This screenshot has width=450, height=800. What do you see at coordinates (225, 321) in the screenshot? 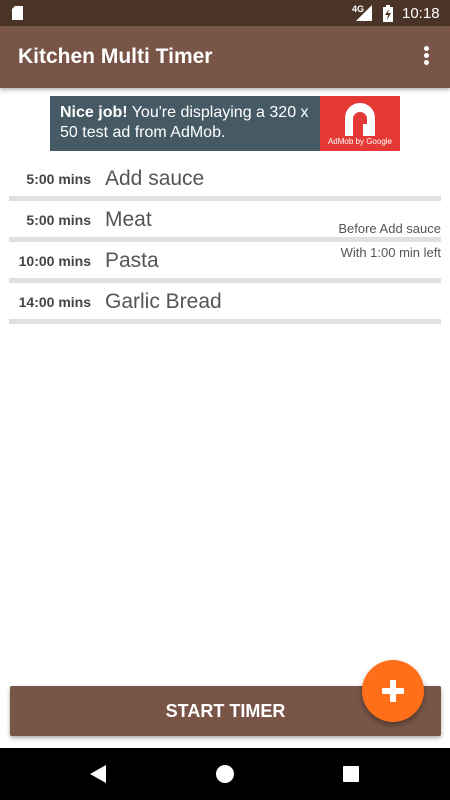
I see `row-divider` at bounding box center [225, 321].